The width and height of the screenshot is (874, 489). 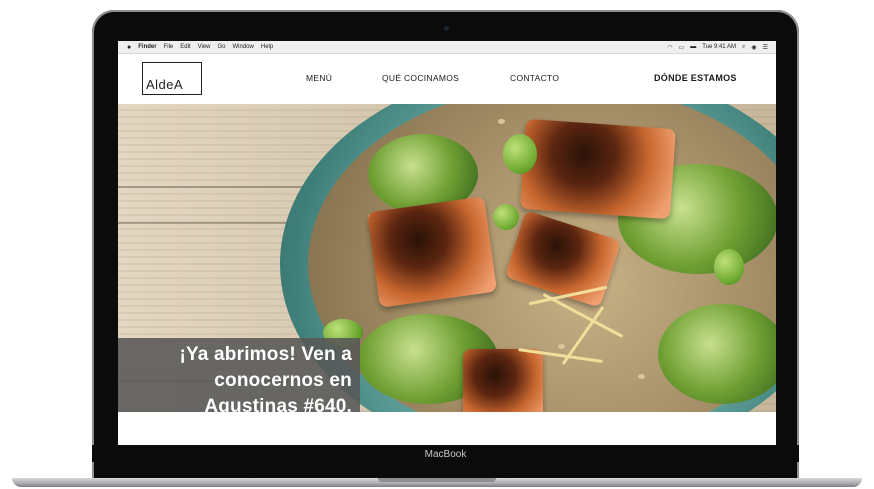 I want to click on nav-item-que-cocinamos: QUÉ COCINAMOS, so click(x=420, y=78).